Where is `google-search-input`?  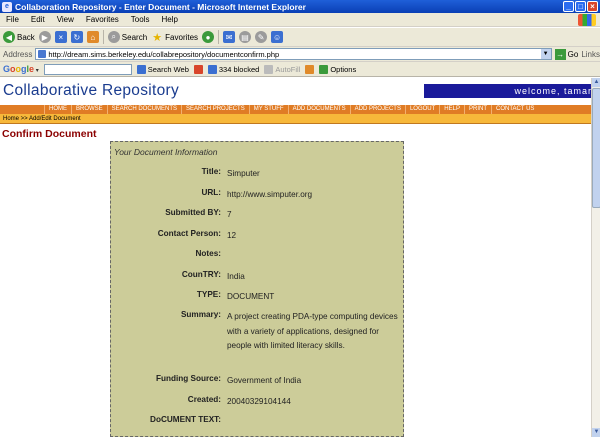 google-search-input is located at coordinates (87, 69).